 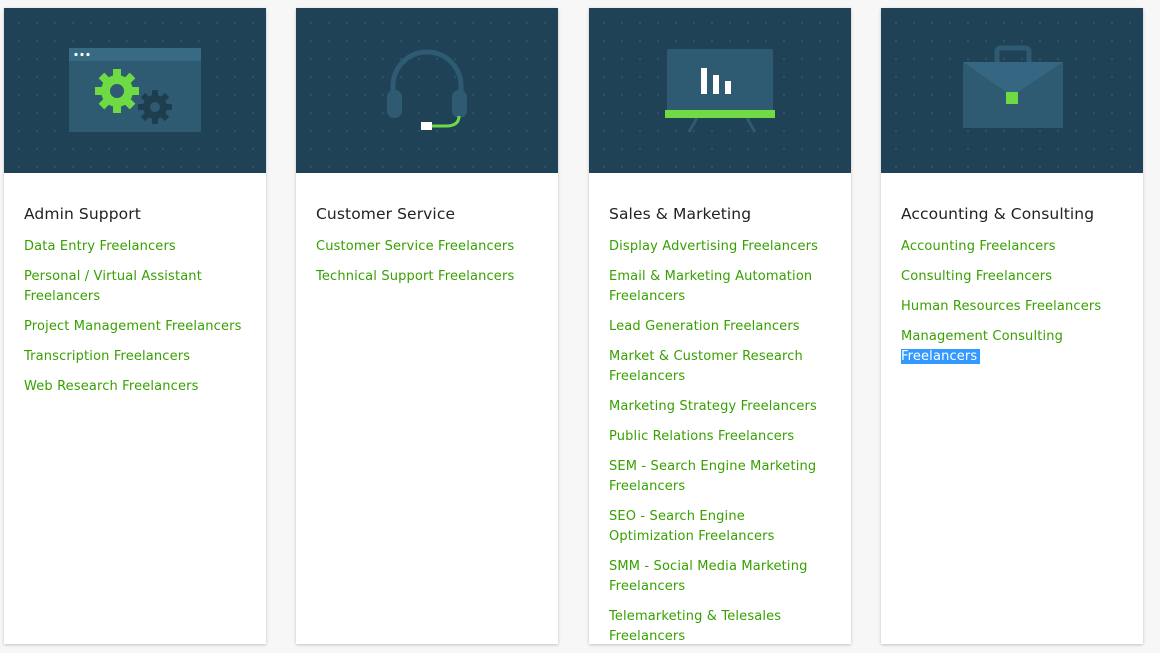 I want to click on freelancer-link-telemarketing: Telemarketing & Telesales Freelancers, so click(x=695, y=626).